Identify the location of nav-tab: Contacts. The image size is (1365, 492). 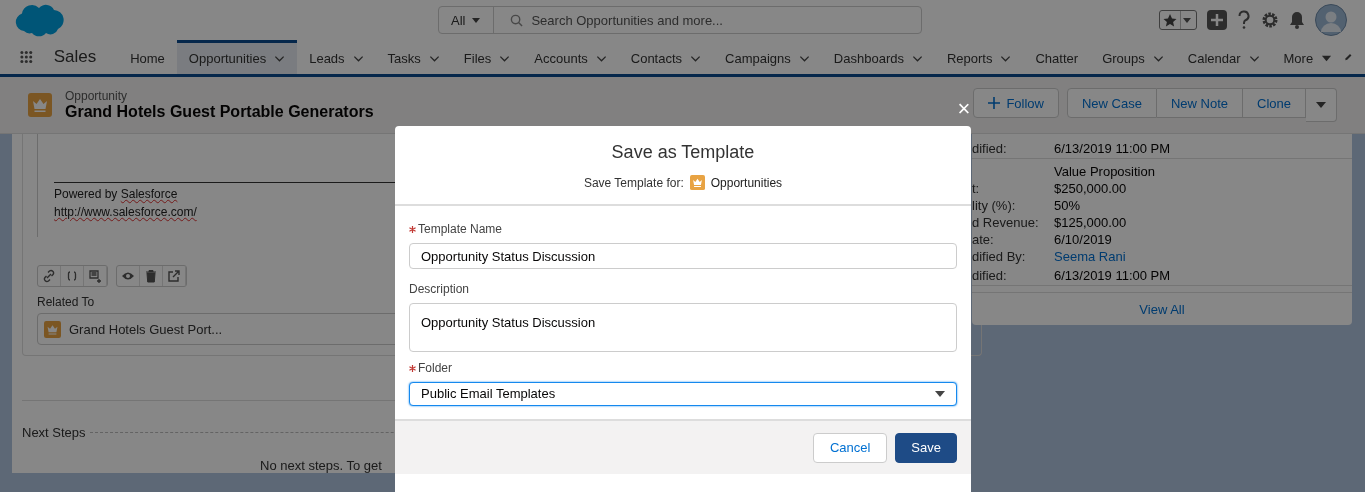
(666, 57).